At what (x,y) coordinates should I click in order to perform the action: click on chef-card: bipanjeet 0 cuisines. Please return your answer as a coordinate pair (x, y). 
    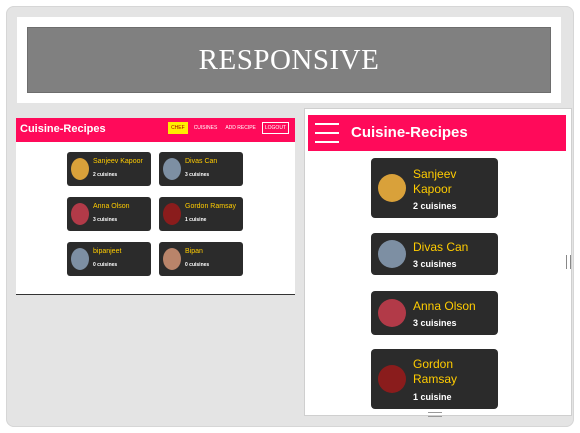
    Looking at the image, I should click on (109, 259).